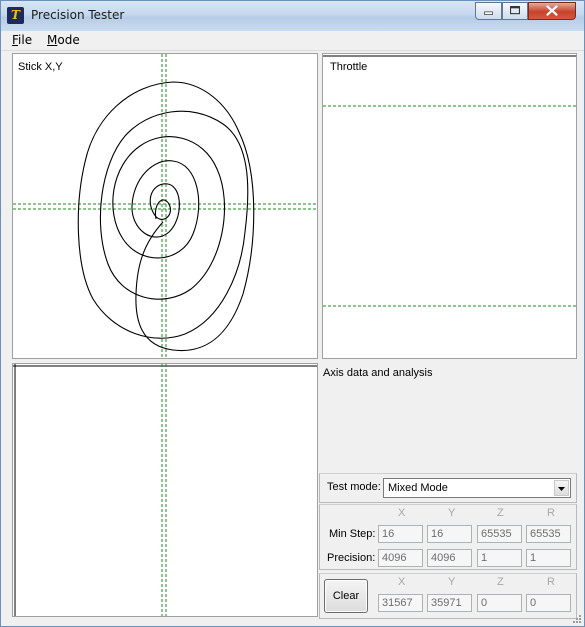 This screenshot has width=585, height=627. What do you see at coordinates (352, 534) in the screenshot?
I see `min-step-label: Min Step:` at bounding box center [352, 534].